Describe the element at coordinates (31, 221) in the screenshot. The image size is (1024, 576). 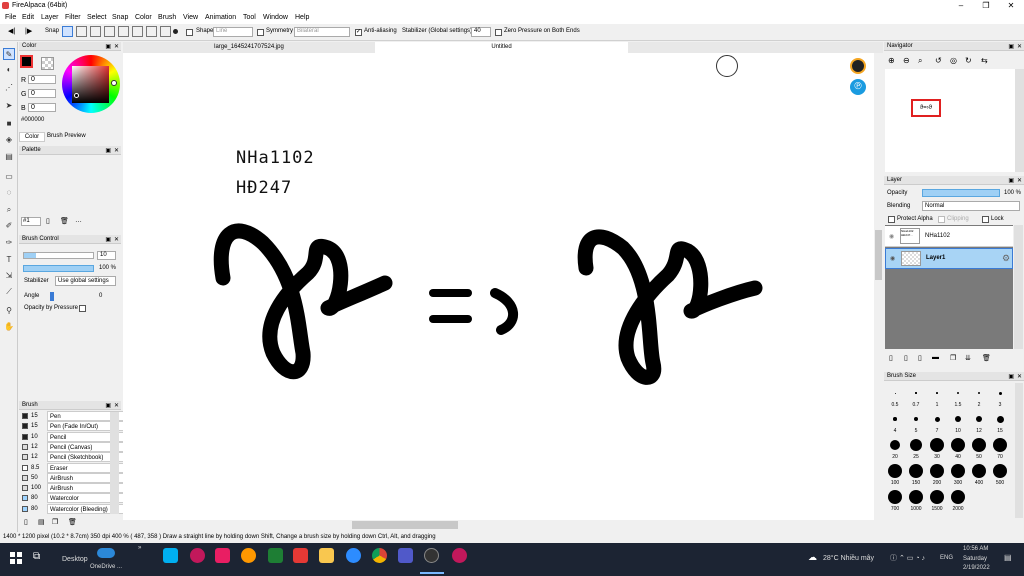
I see `palette-select: #1` at that location.